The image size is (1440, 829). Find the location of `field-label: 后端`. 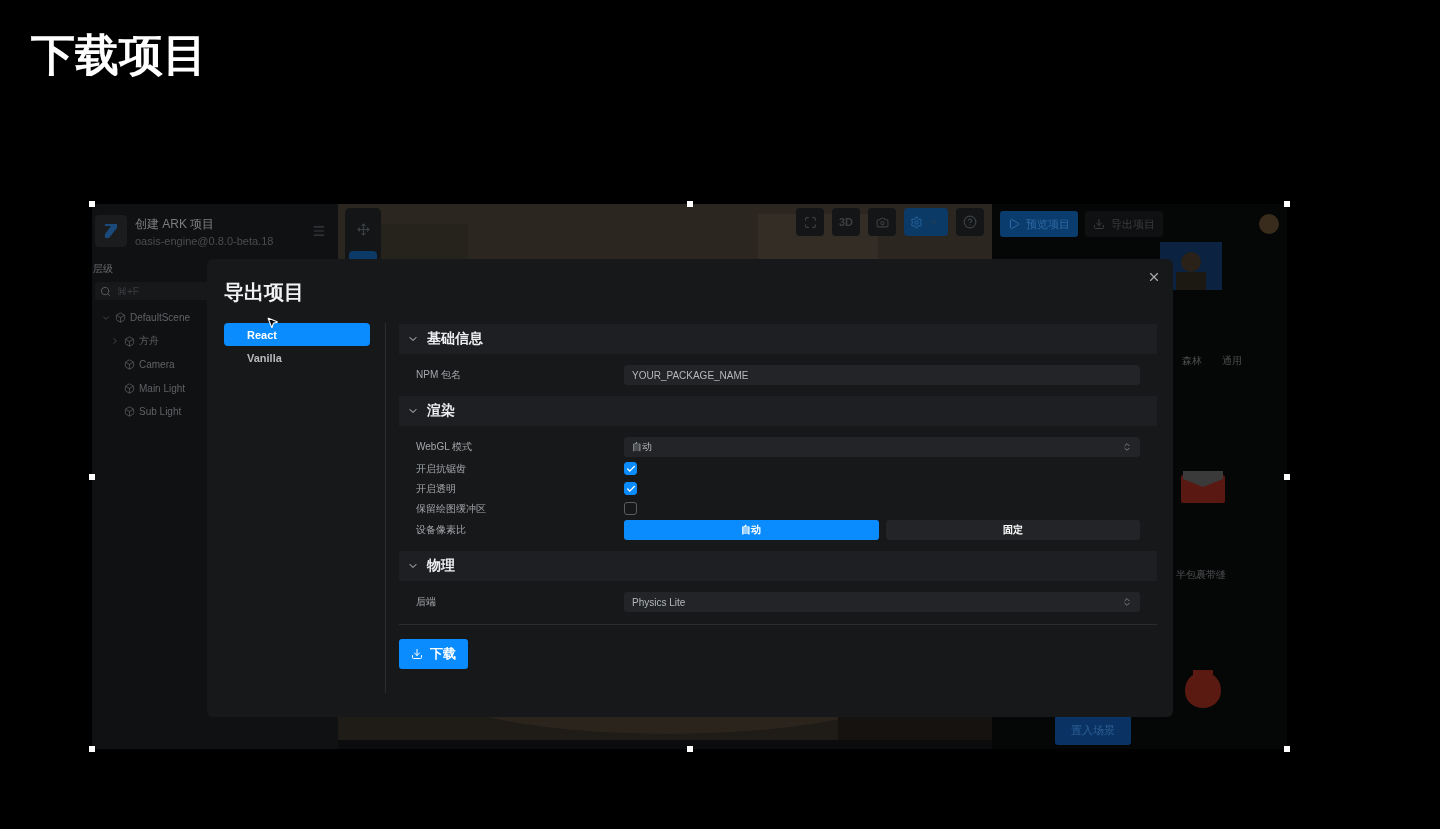

field-label: 后端 is located at coordinates (426, 602).